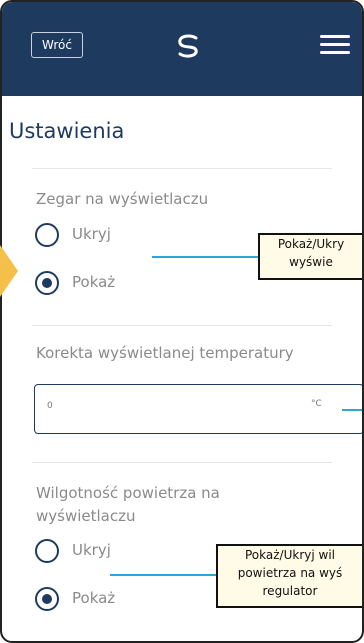 This screenshot has width=364, height=643. Describe the element at coordinates (335, 45) in the screenshot. I see `hamburger-icon` at that location.